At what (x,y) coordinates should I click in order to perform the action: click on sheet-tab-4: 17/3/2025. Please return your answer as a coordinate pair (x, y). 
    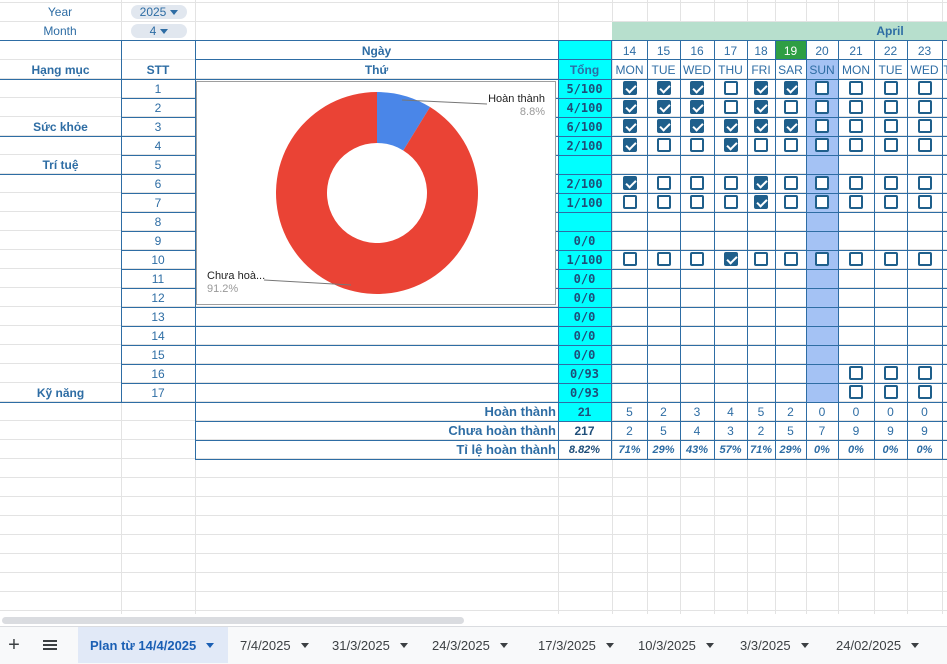
    Looking at the image, I should click on (576, 645).